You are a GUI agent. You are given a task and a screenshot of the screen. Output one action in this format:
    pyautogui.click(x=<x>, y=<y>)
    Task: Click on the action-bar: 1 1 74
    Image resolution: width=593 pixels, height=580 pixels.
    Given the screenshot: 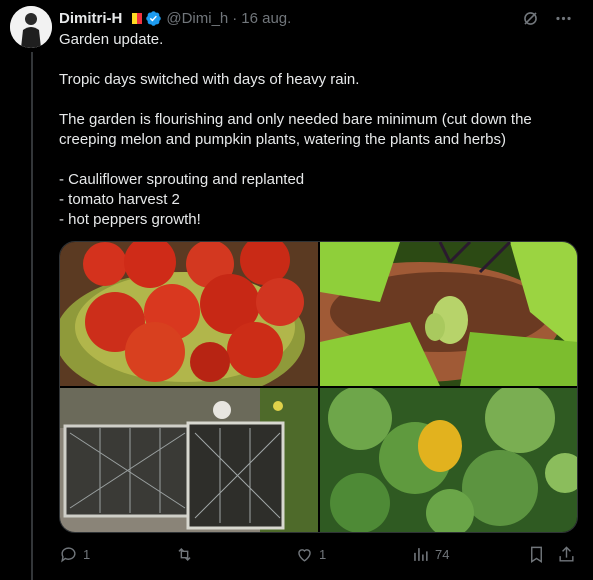 What is the action you would take?
    pyautogui.click(x=319, y=556)
    